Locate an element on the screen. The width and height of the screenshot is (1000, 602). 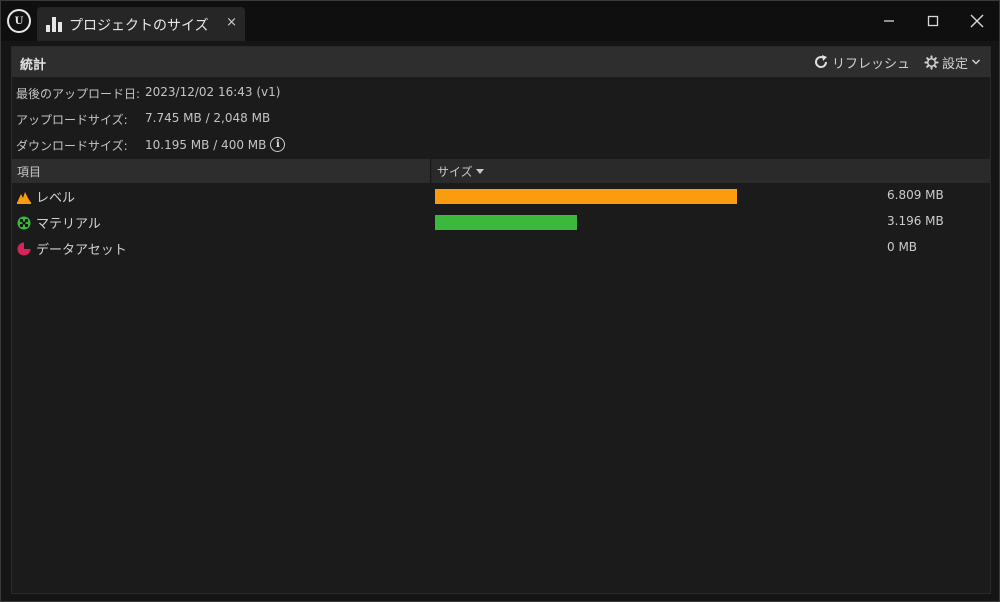
data-asset-icon is located at coordinates (24, 248).